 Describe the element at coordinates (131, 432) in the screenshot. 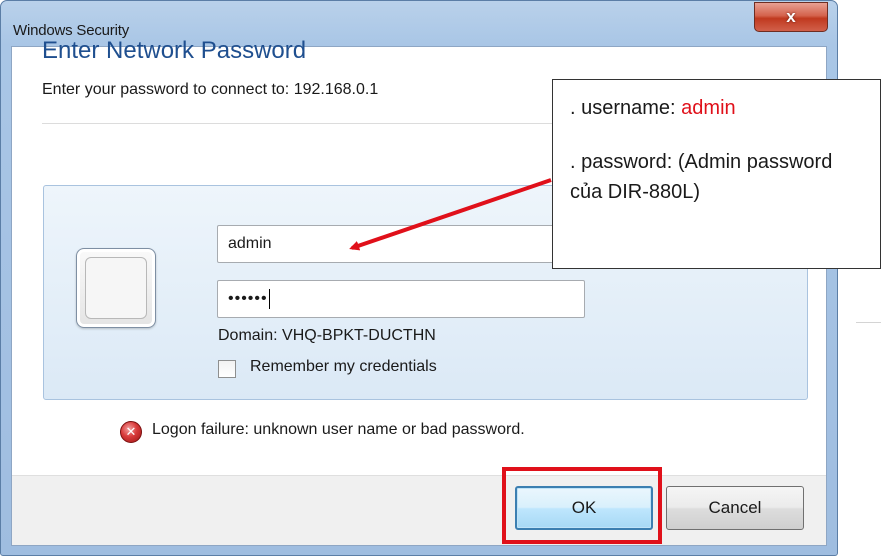

I see `error-icon: ✕` at that location.